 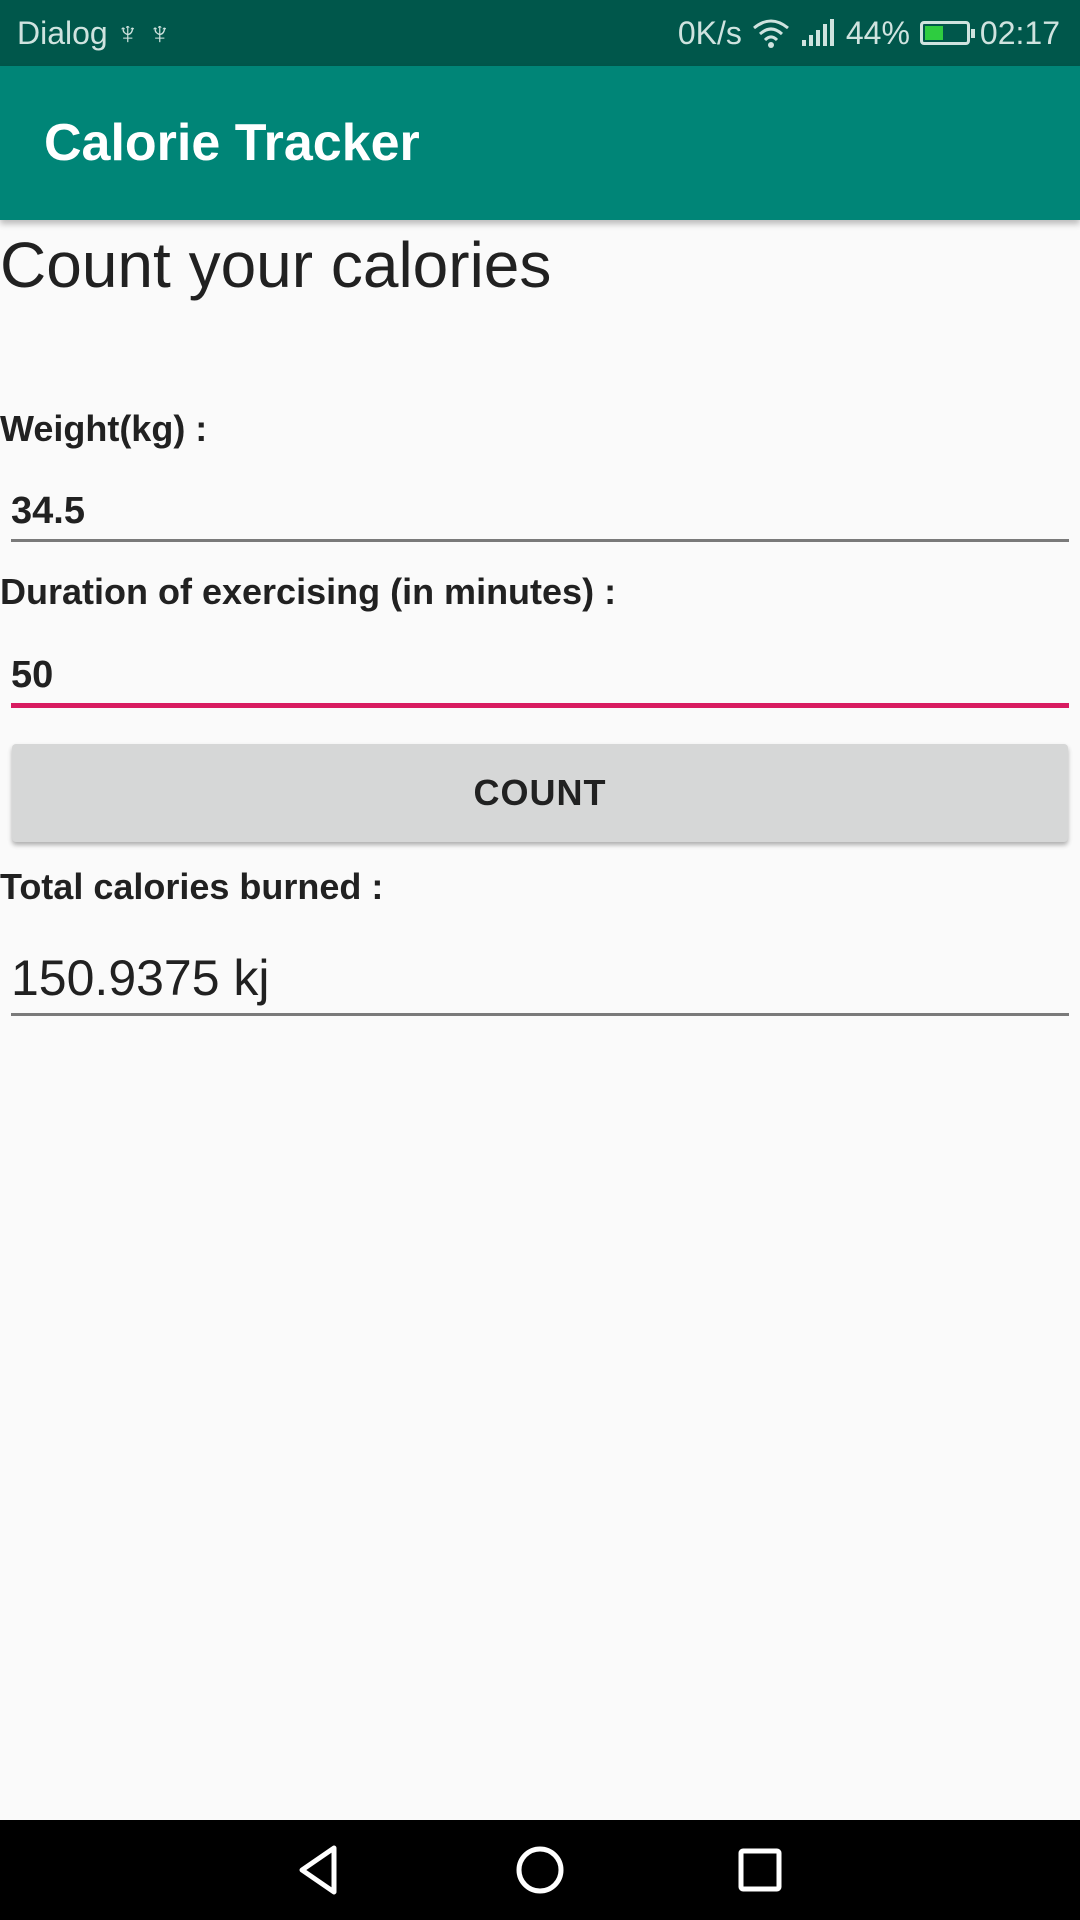 What do you see at coordinates (140, 978) in the screenshot?
I see `result-value: 150.9375 kj` at bounding box center [140, 978].